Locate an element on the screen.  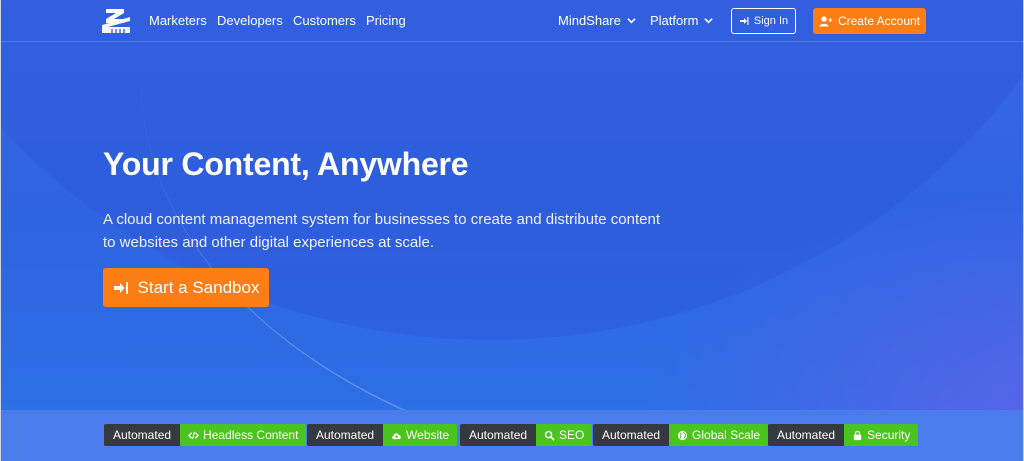
nav-dropdown-mindshare-label: MindShare is located at coordinates (589, 20).